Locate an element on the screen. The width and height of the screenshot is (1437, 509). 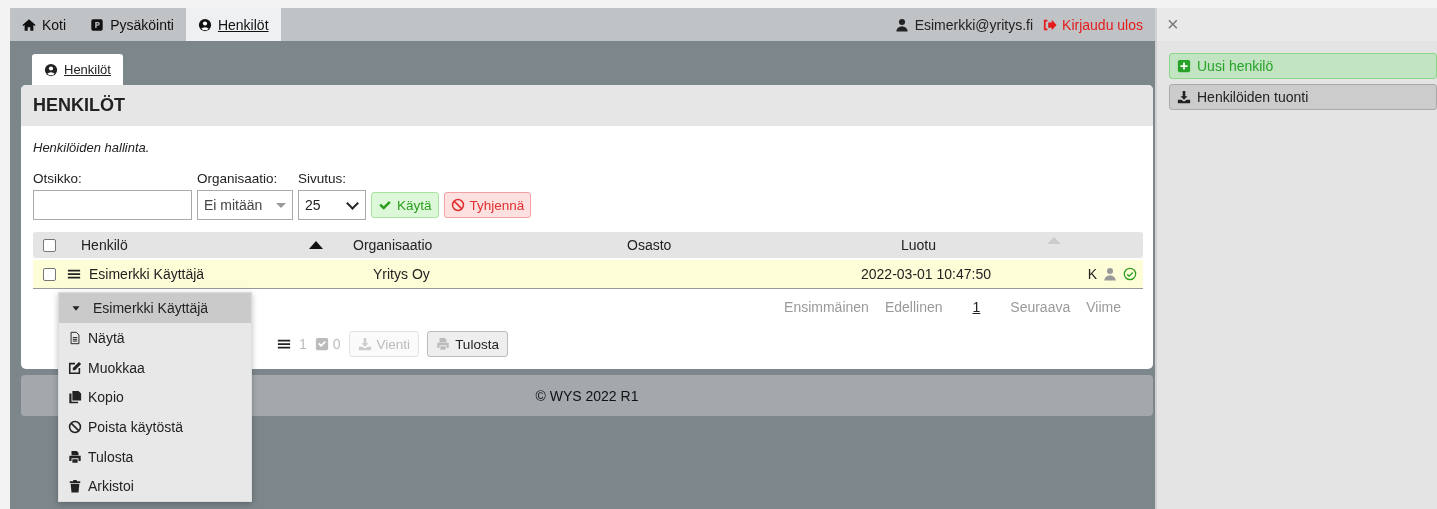
filter-label: Otsikko: is located at coordinates (58, 178).